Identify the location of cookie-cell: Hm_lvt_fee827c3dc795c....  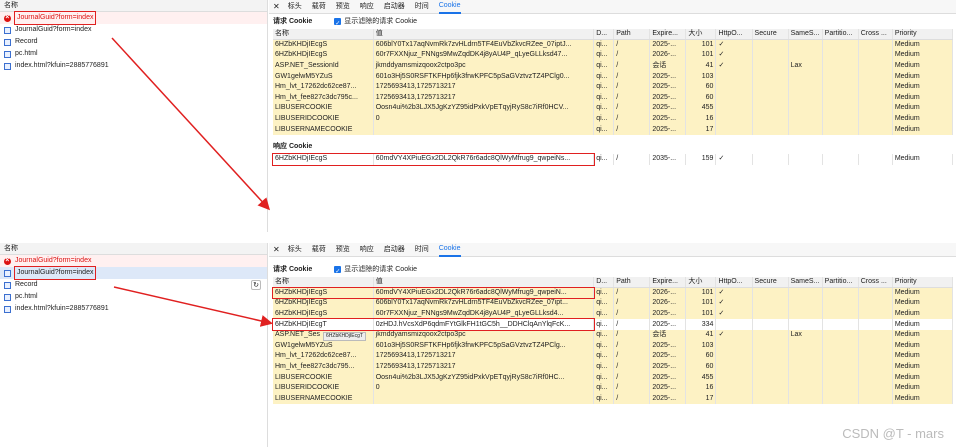
(323, 98).